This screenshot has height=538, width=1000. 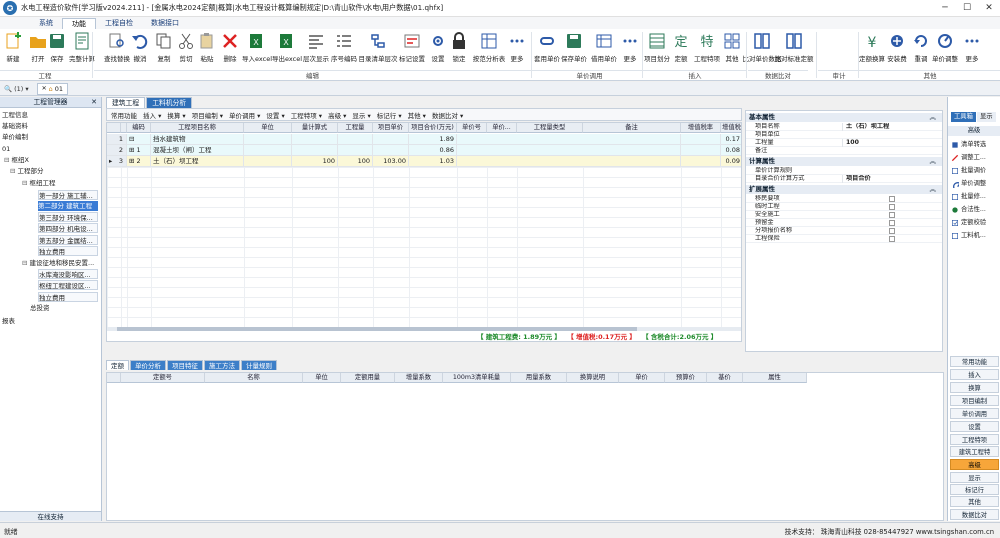 I want to click on cell-tax-rate, so click(x=701, y=150).